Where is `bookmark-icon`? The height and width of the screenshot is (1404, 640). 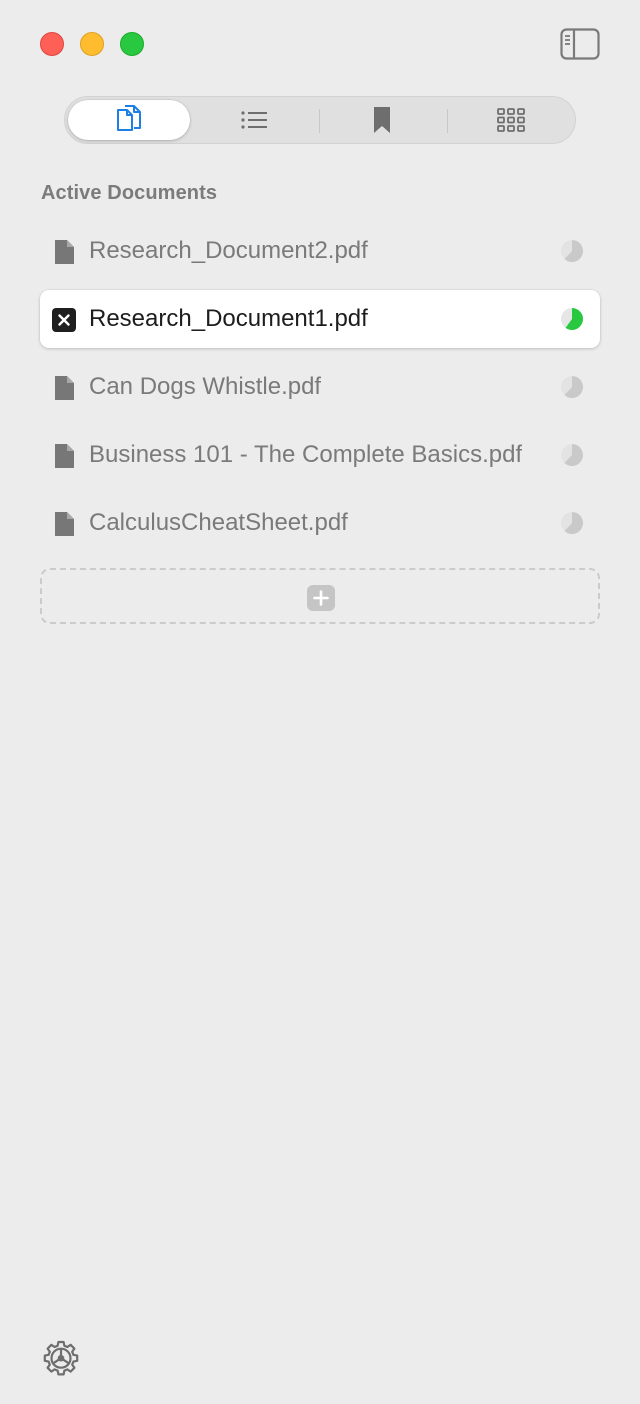 bookmark-icon is located at coordinates (382, 120).